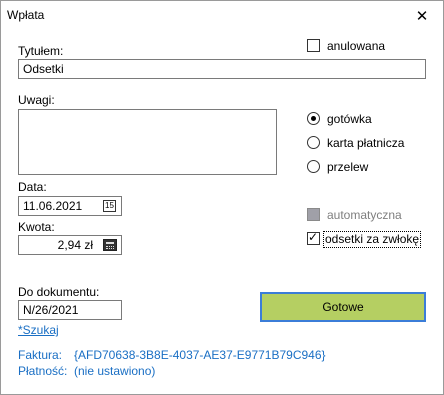  I want to click on done-button: Gotowe, so click(343, 307).